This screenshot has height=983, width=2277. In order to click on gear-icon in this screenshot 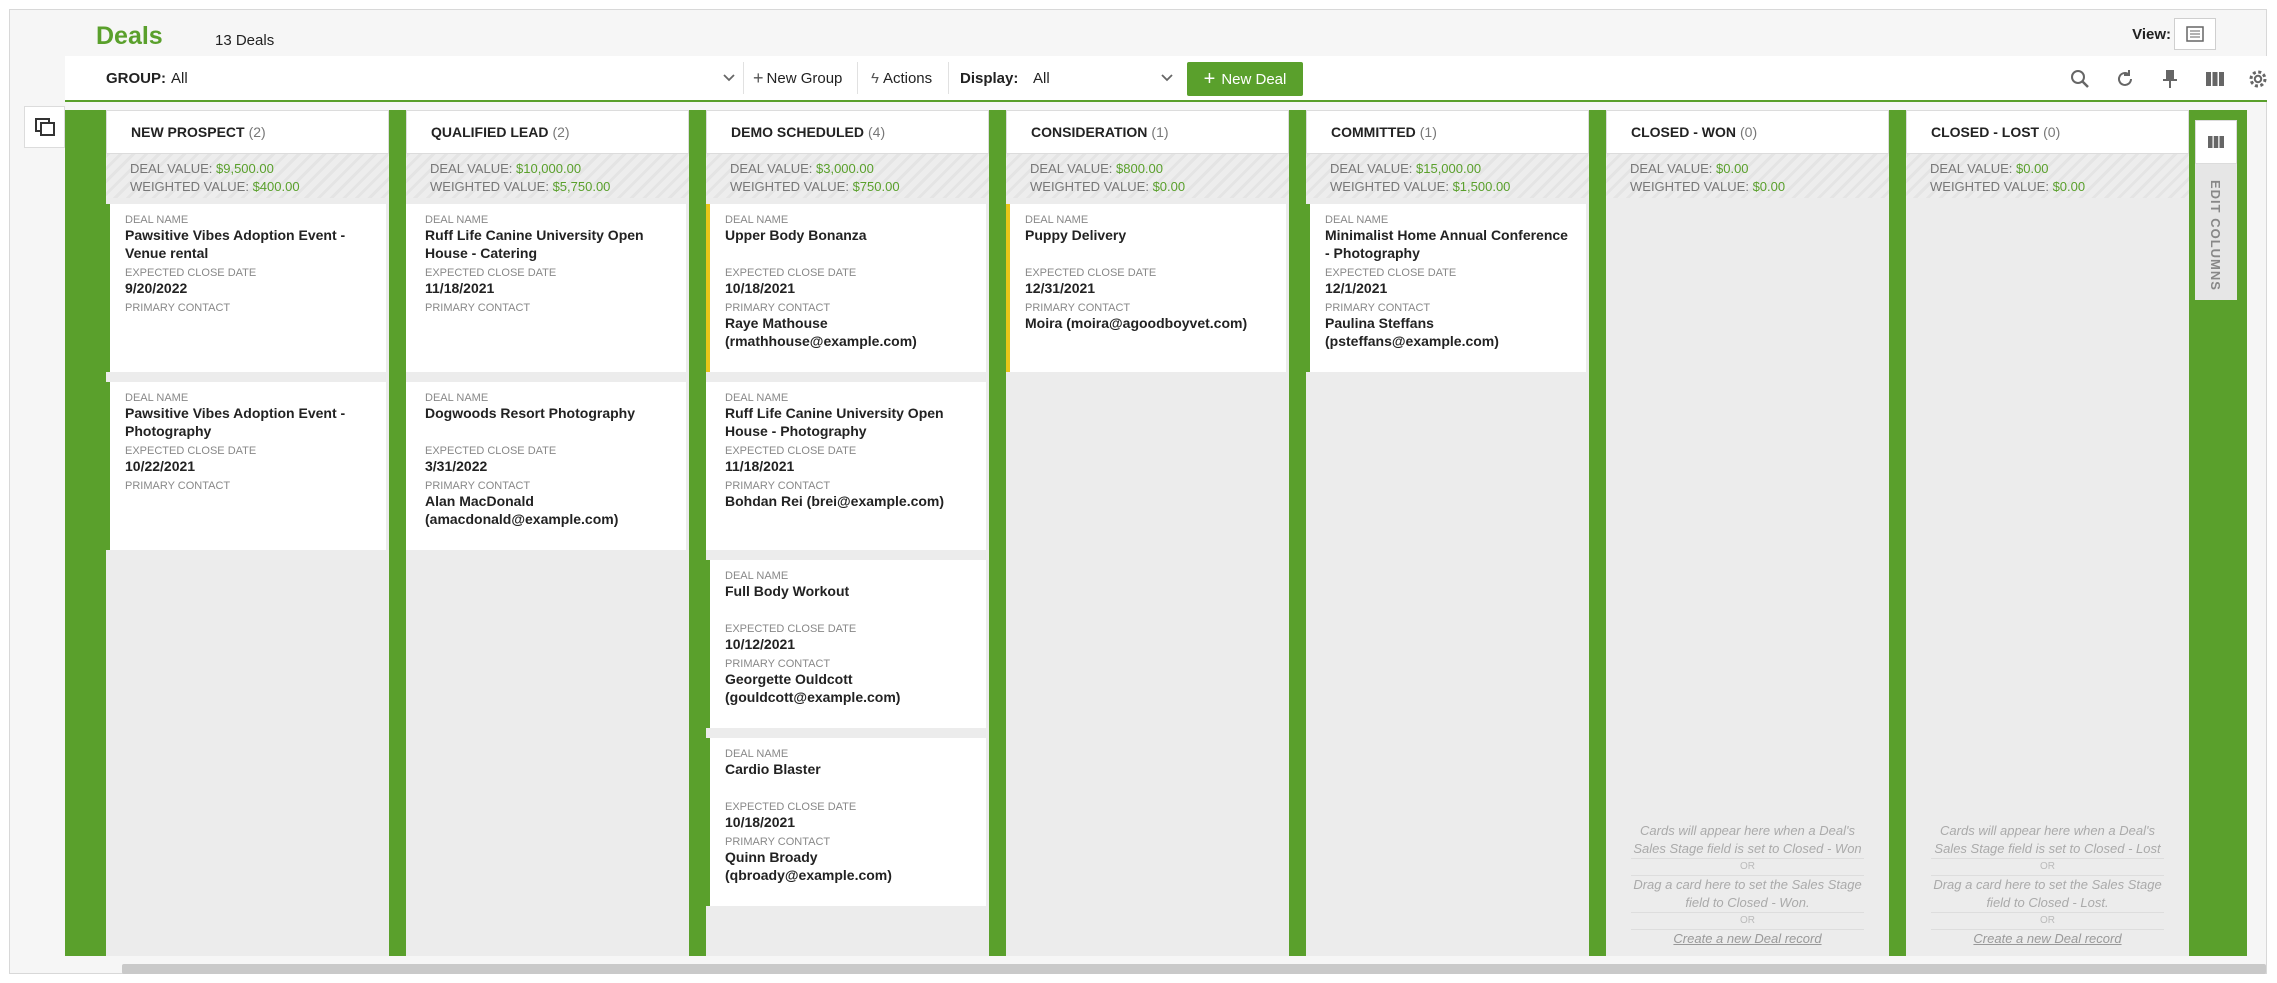, I will do `click(2258, 79)`.